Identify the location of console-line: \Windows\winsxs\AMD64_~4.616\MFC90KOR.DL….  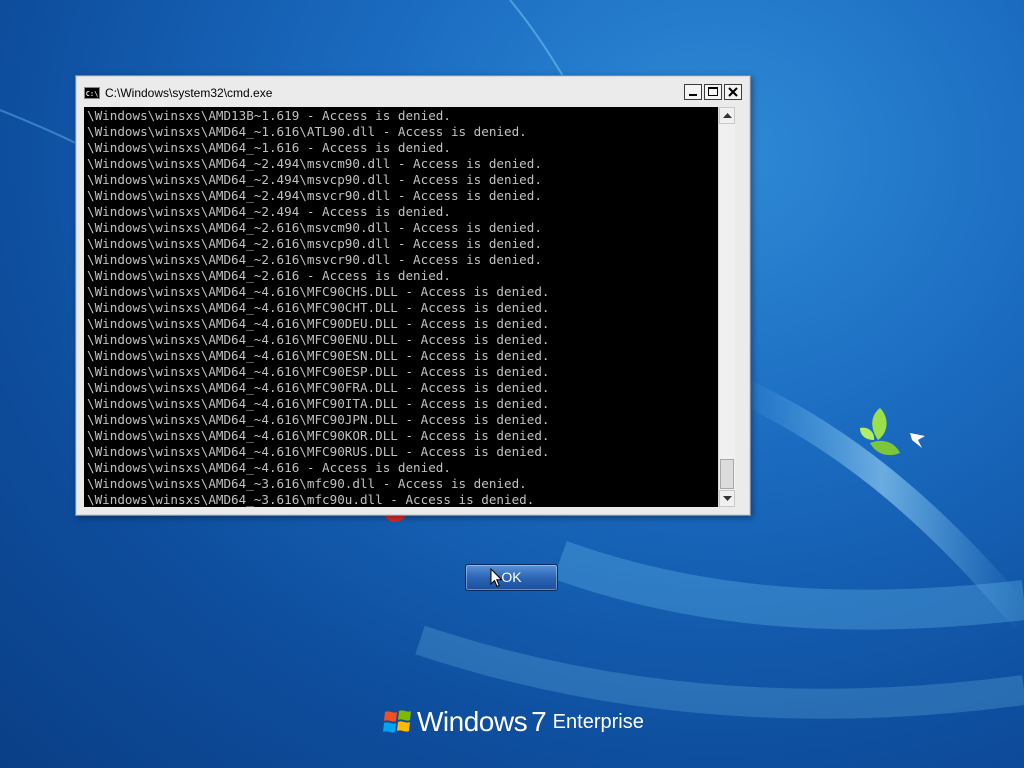
(318, 435).